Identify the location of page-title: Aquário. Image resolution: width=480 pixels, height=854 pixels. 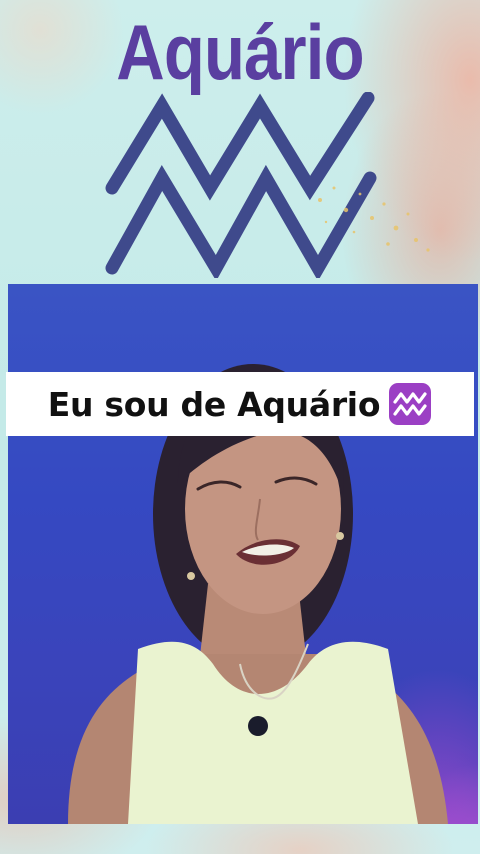
(240, 52).